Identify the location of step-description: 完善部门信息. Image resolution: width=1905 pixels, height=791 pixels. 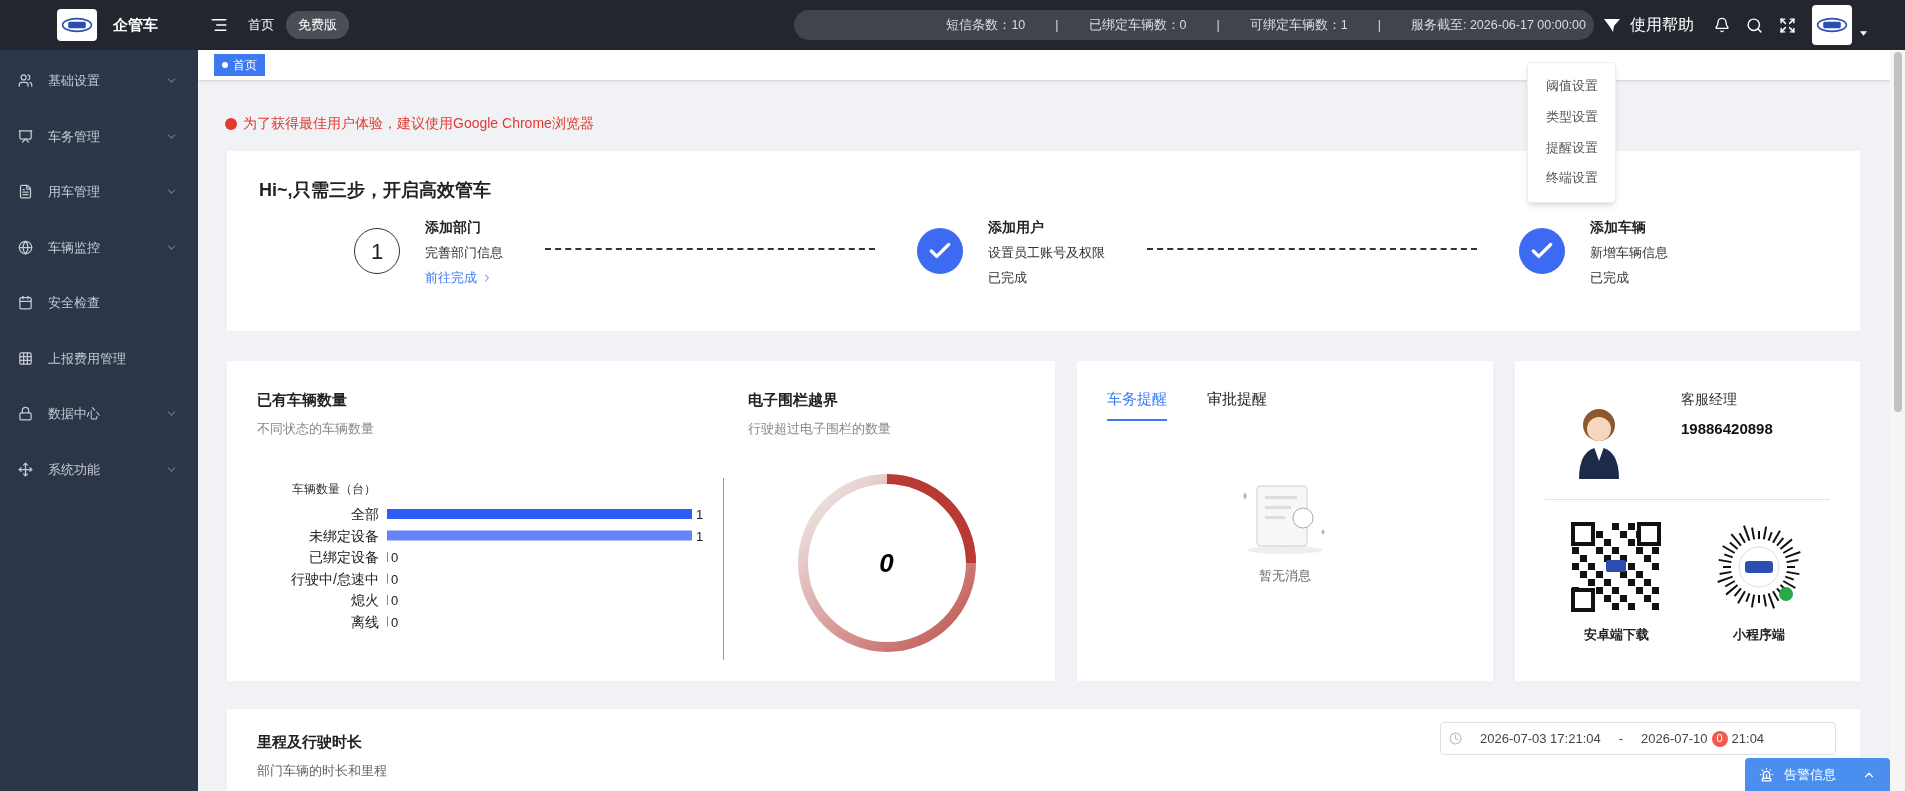
(464, 254).